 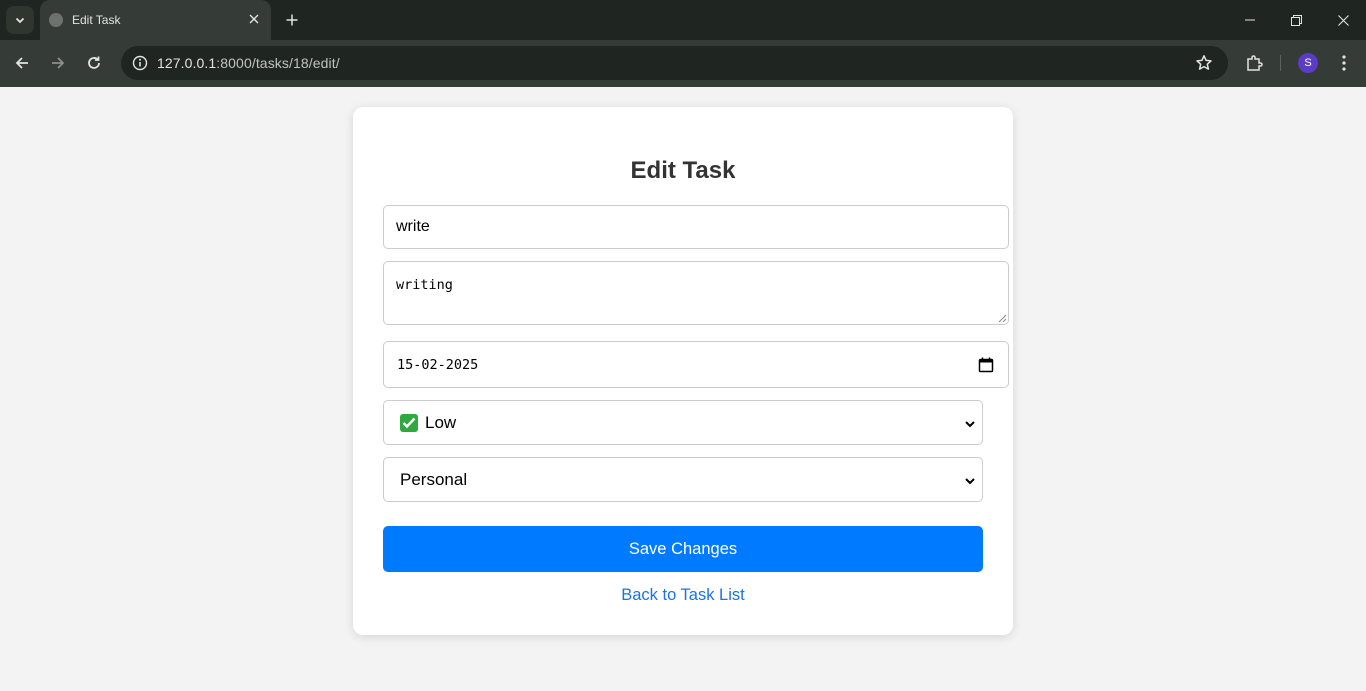 What do you see at coordinates (683, 479) in the screenshot?
I see `category-select: Personal` at bounding box center [683, 479].